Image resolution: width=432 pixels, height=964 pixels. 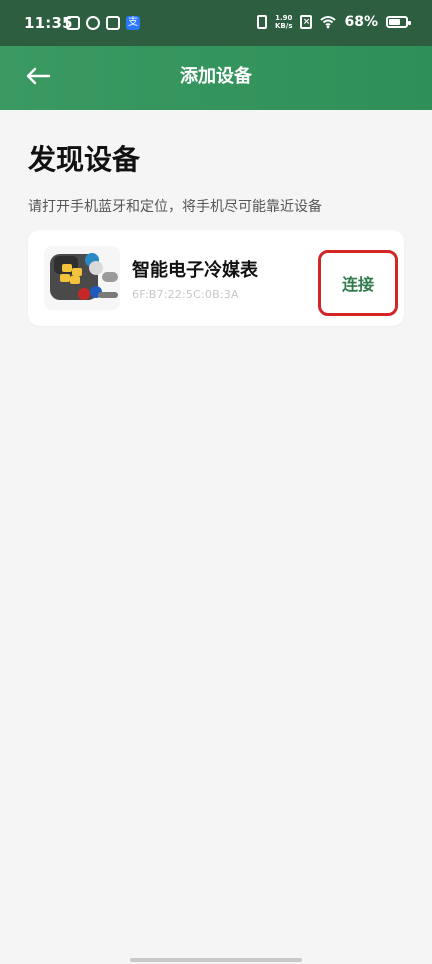 I want to click on connect-highlight: 连接, so click(x=358, y=283).